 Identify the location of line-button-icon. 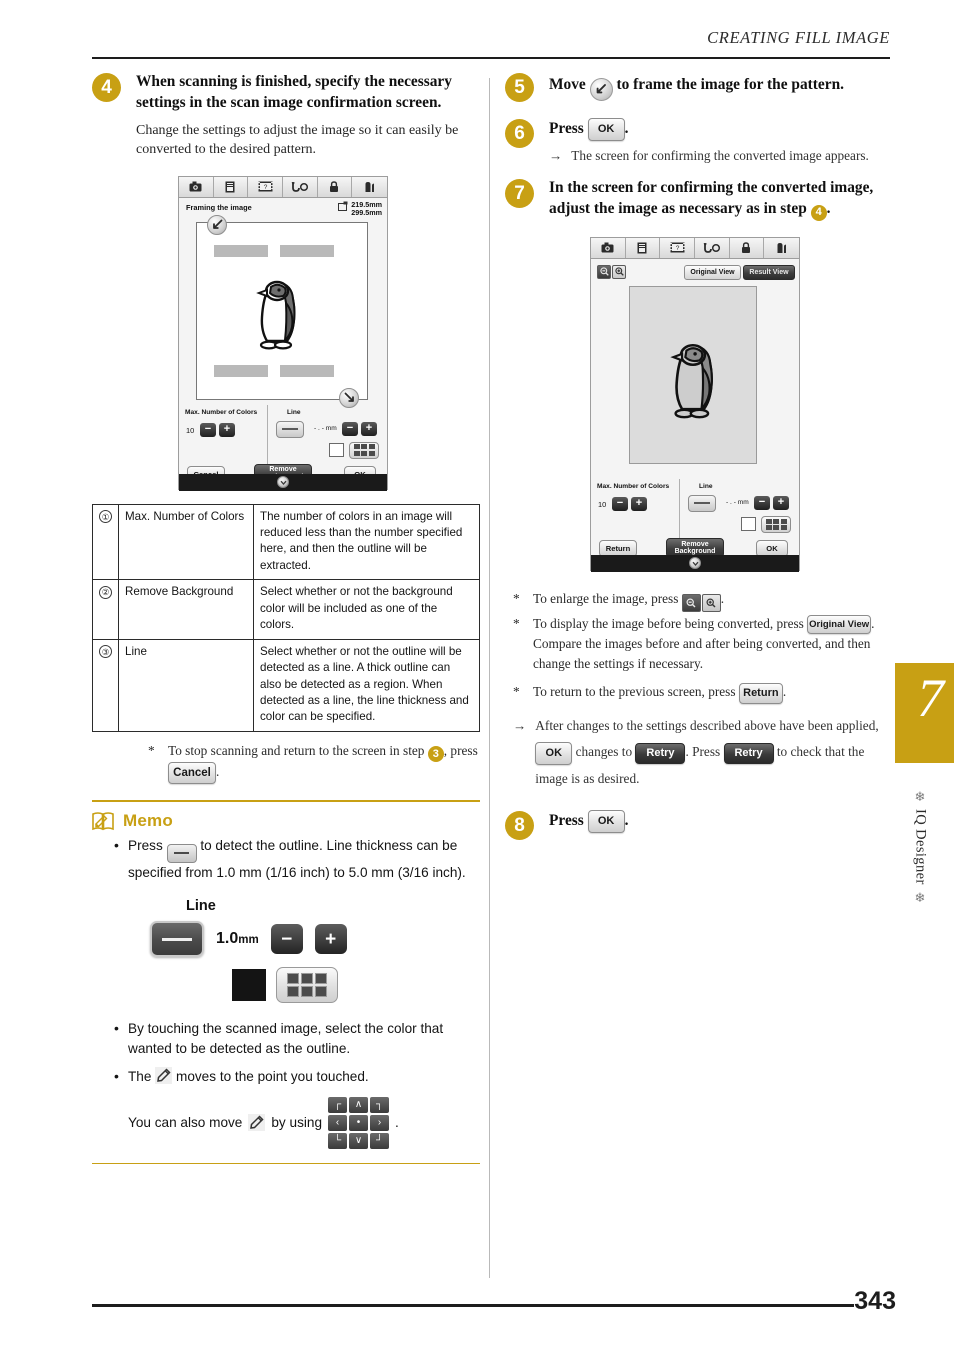
(181, 853).